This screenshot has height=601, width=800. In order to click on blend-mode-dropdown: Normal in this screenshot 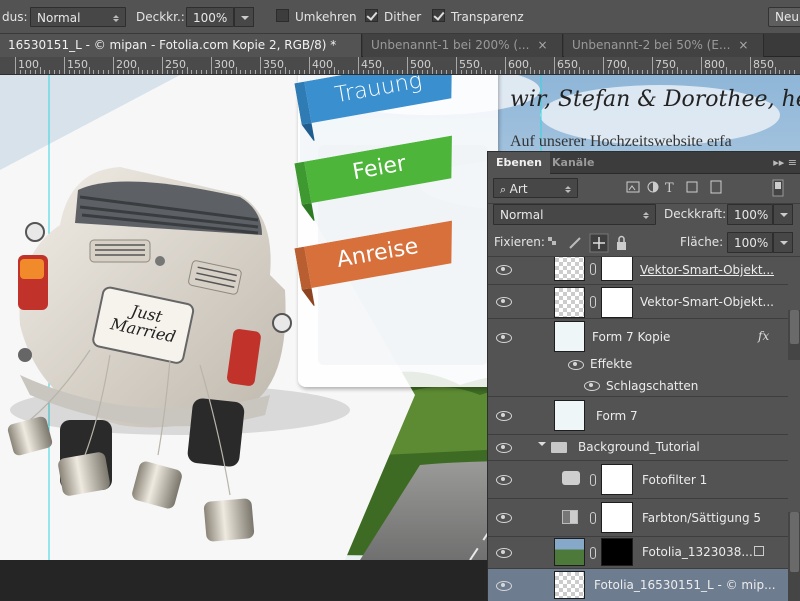, I will do `click(574, 214)`.